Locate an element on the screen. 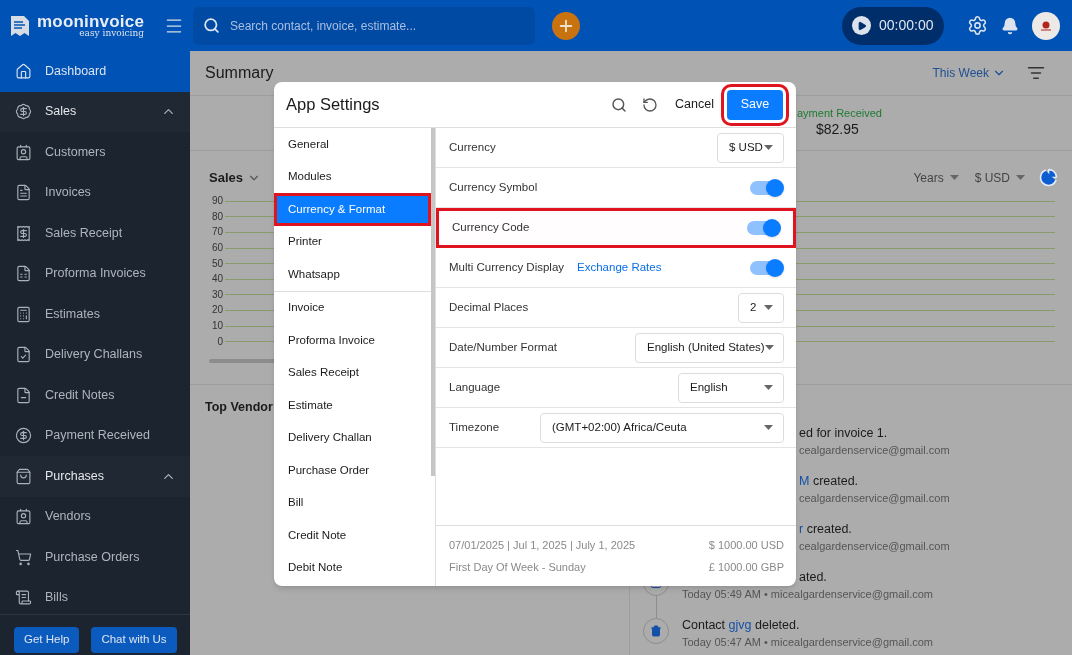 This screenshot has height=655, width=1072. settings-nav-item: Currency & Format is located at coordinates (352, 209).